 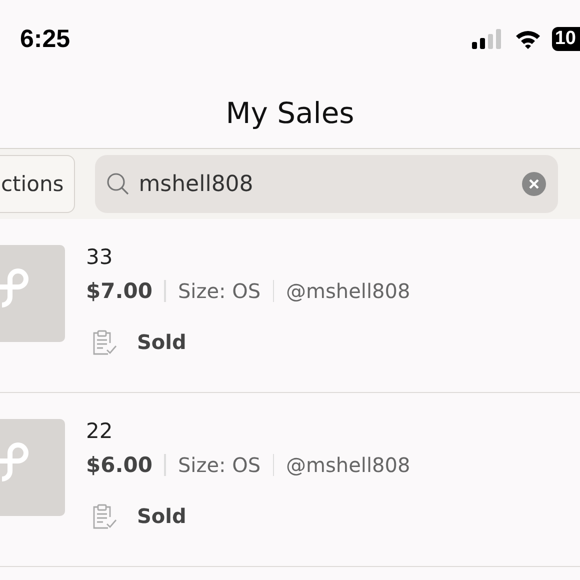 What do you see at coordinates (119, 291) in the screenshot?
I see `item-price: $7.00` at bounding box center [119, 291].